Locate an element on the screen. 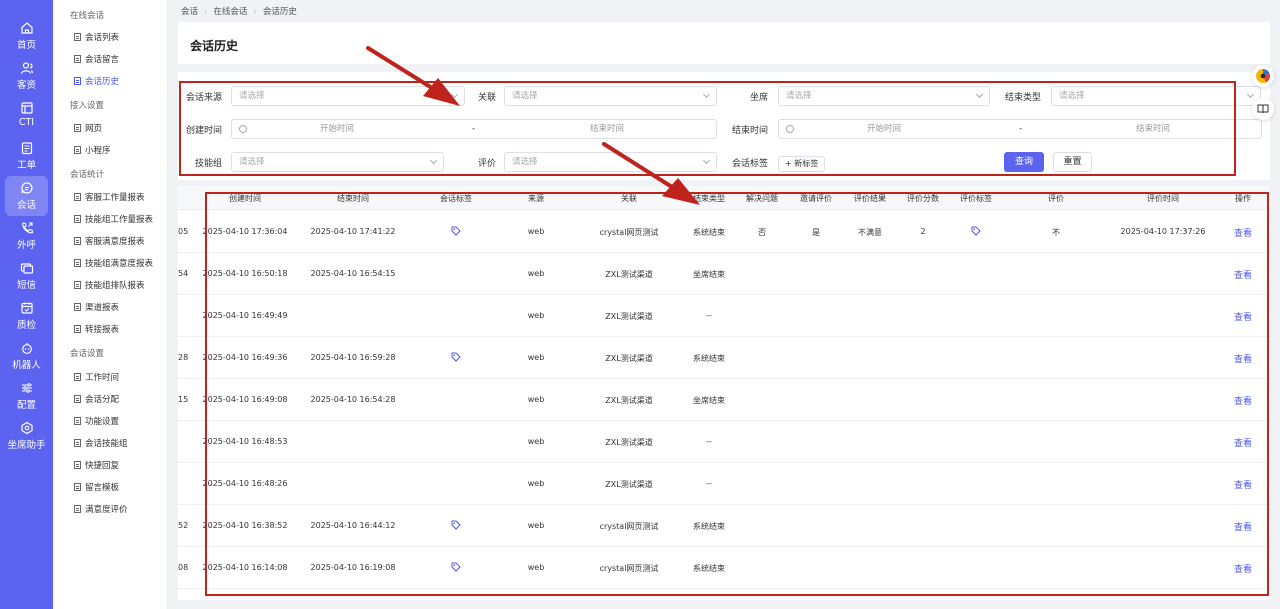 Image resolution: width=1280 pixels, height=609 pixels. cell-id-fragment: 08 is located at coordinates (183, 567).